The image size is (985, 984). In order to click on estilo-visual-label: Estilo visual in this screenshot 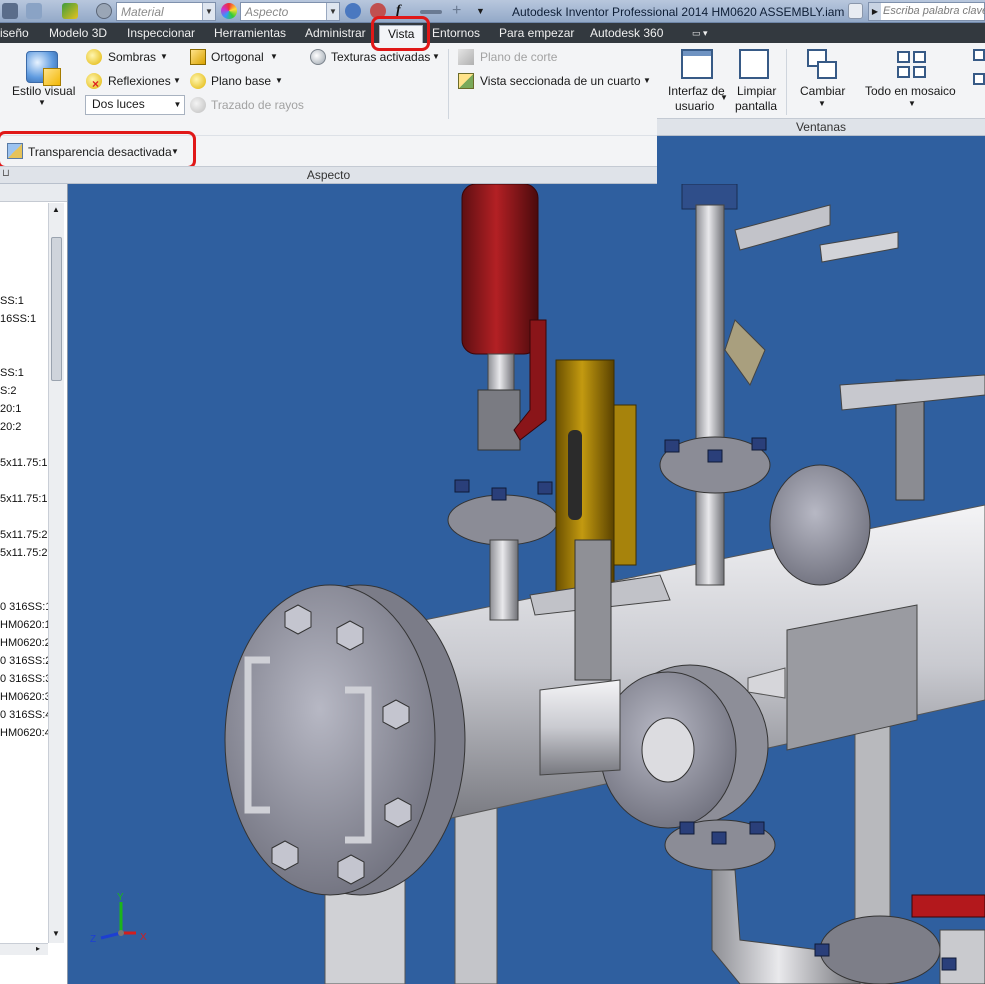, I will do `click(43, 91)`.